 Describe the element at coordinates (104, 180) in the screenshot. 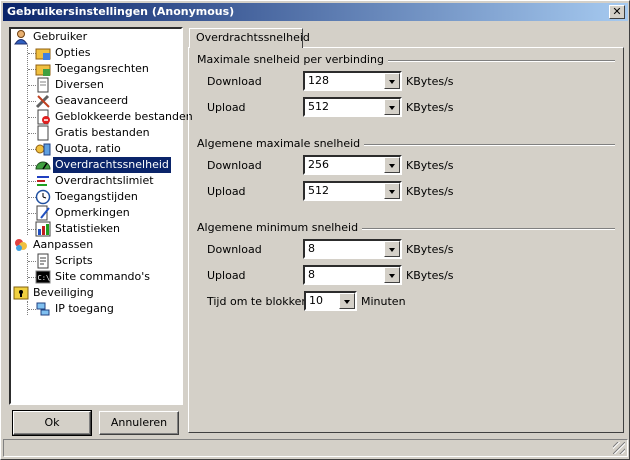

I see `tree-item-label: Overdrachtslimiet` at that location.